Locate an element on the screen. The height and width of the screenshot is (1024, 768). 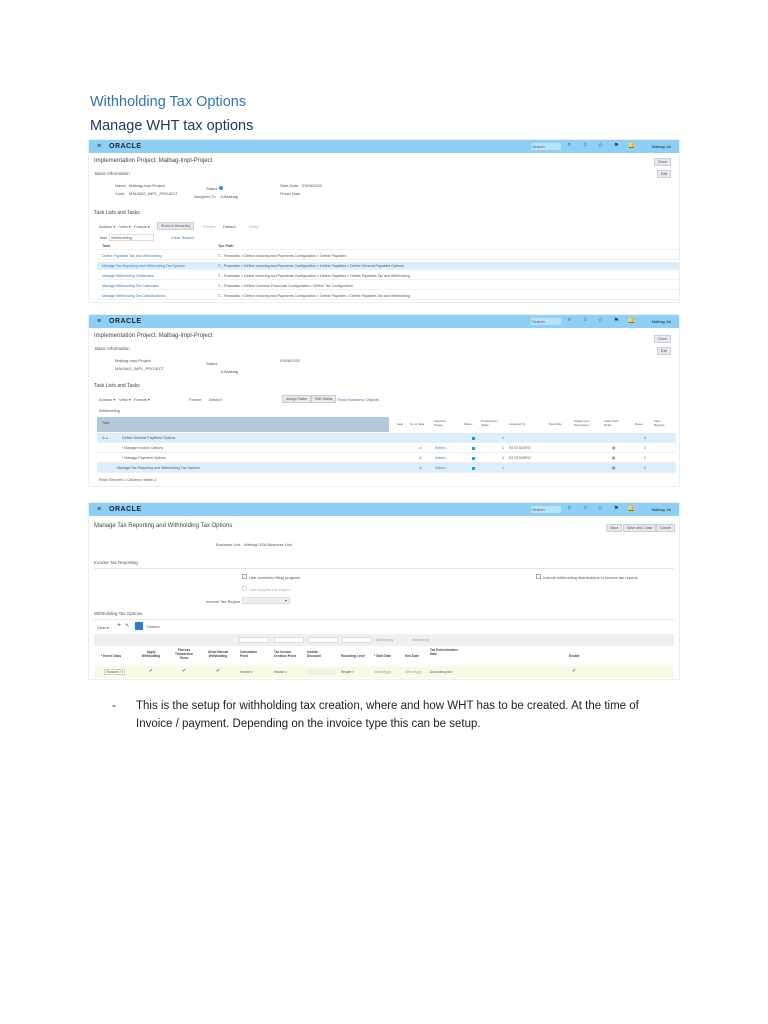
task-link: Manage Withholding Tax Calendars is located at coordinates (130, 286).